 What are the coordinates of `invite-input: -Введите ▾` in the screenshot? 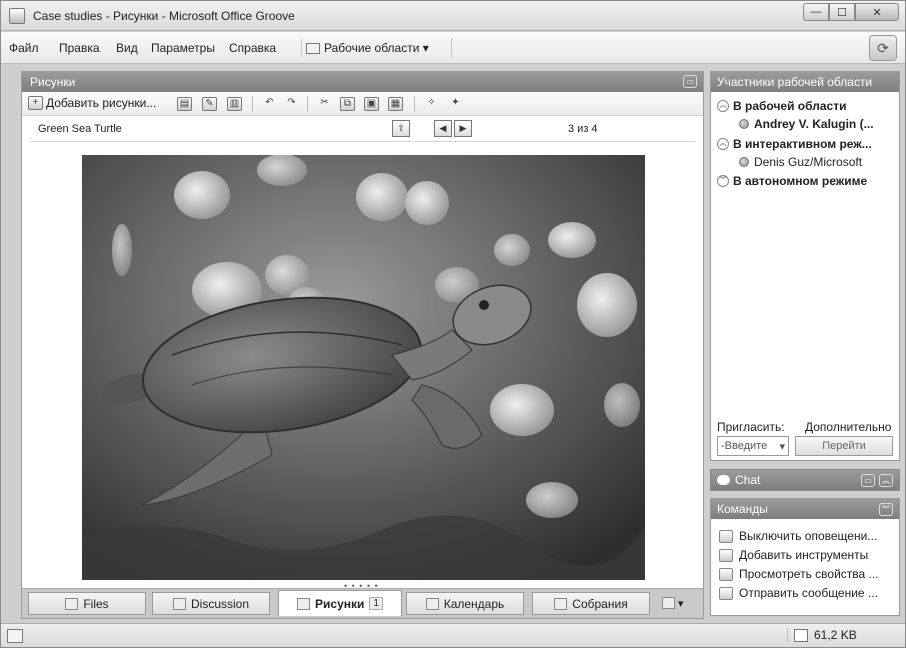 It's located at (753, 446).